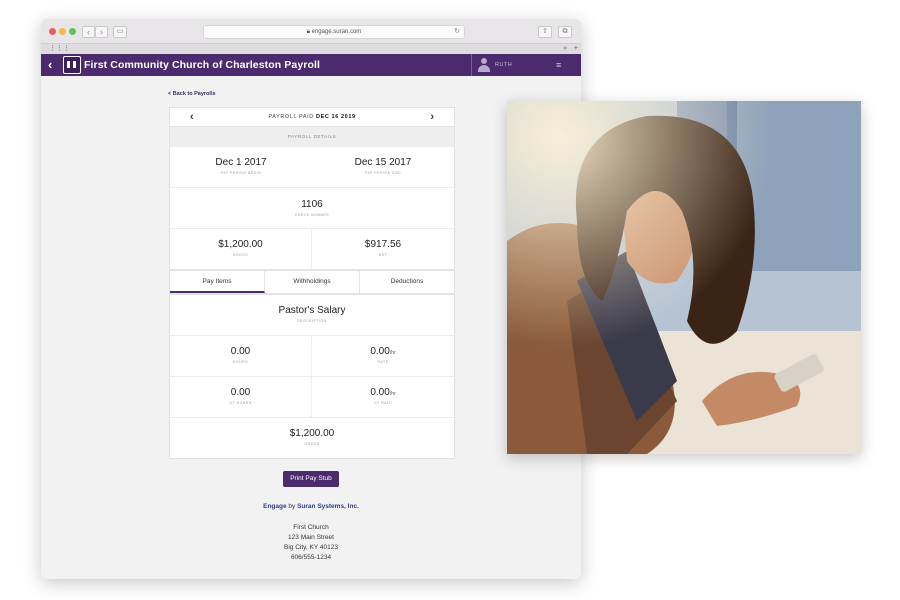 The image size is (900, 600). What do you see at coordinates (240, 351) in the screenshot?
I see `hours-value: 0.00` at bounding box center [240, 351].